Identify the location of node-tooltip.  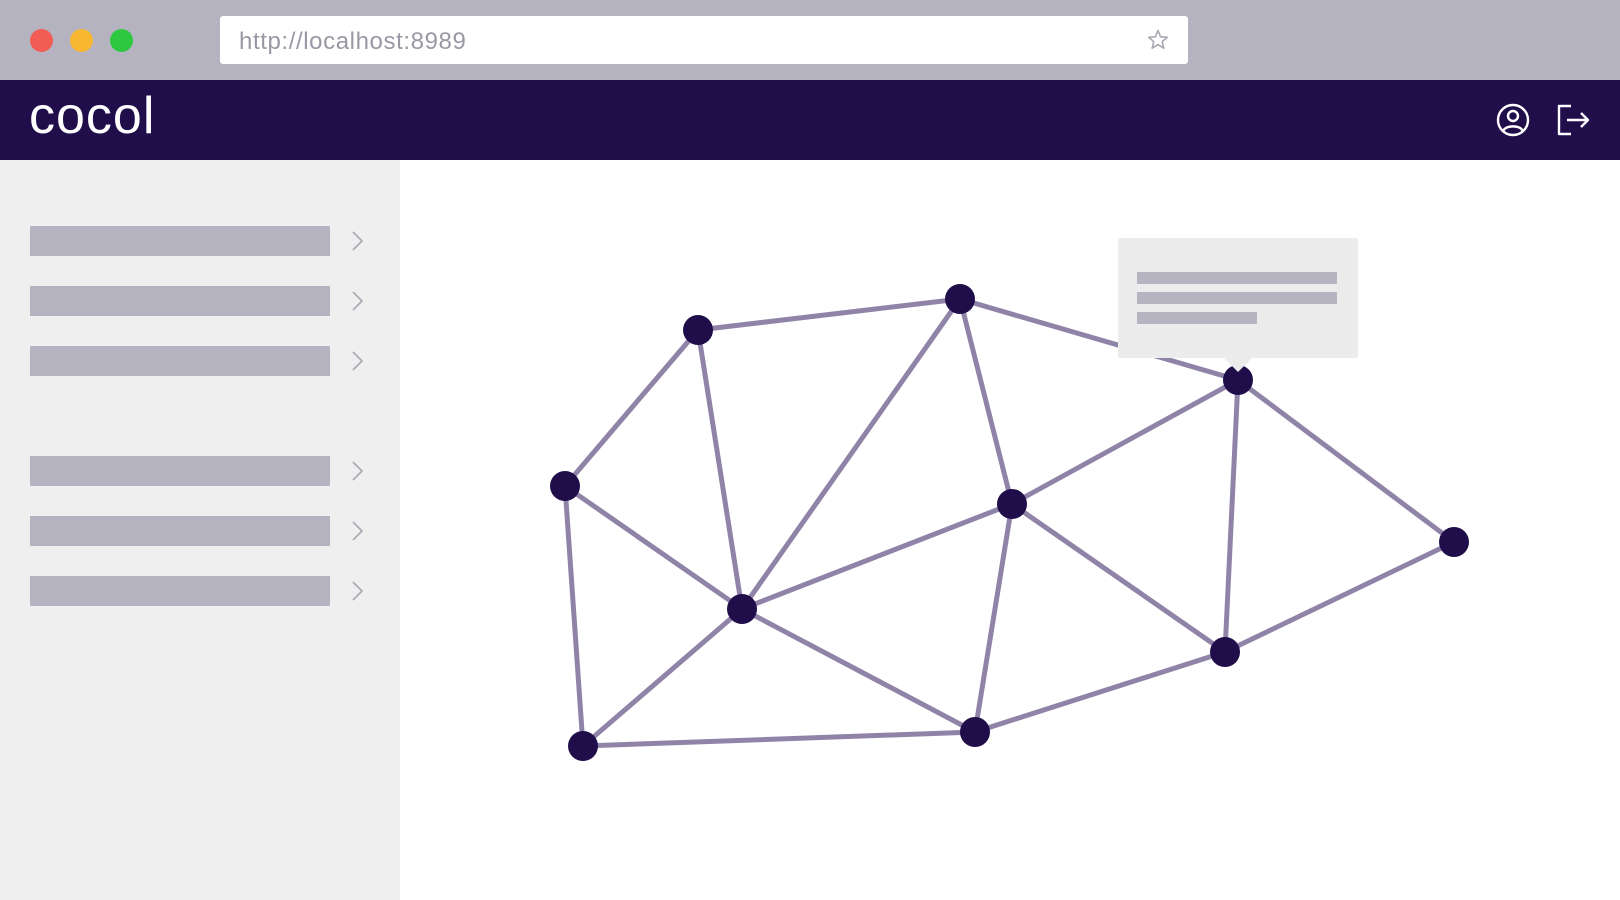
(1238, 305).